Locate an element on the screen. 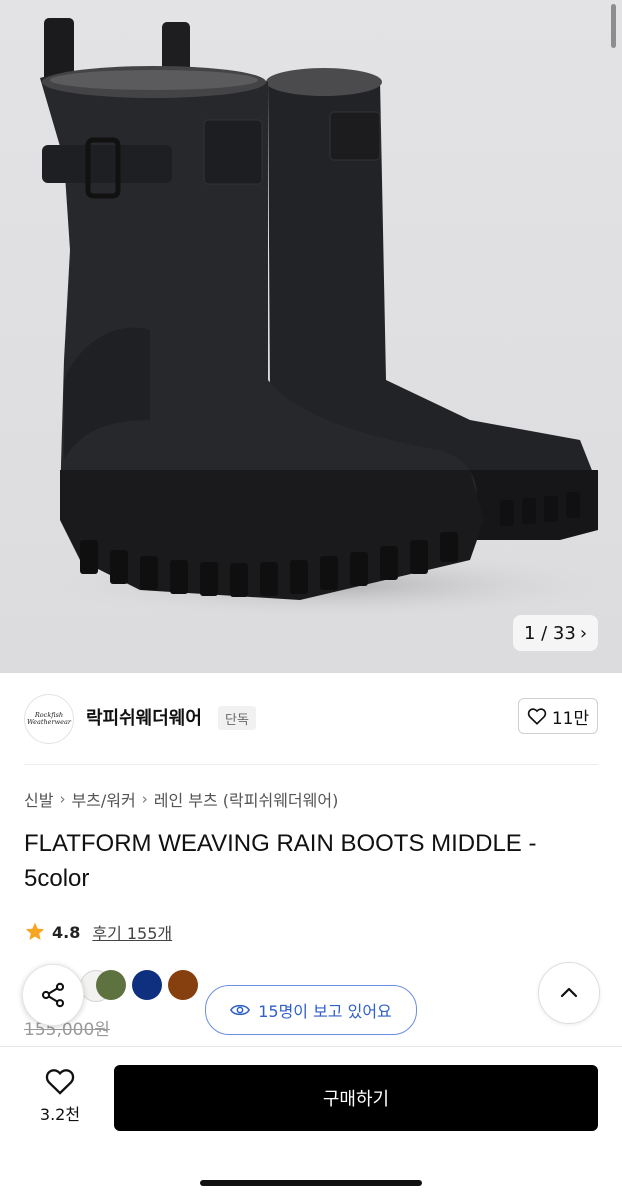 This screenshot has height=1201, width=622. brand-logo: Rockfish Weatherwear is located at coordinates (49, 719).